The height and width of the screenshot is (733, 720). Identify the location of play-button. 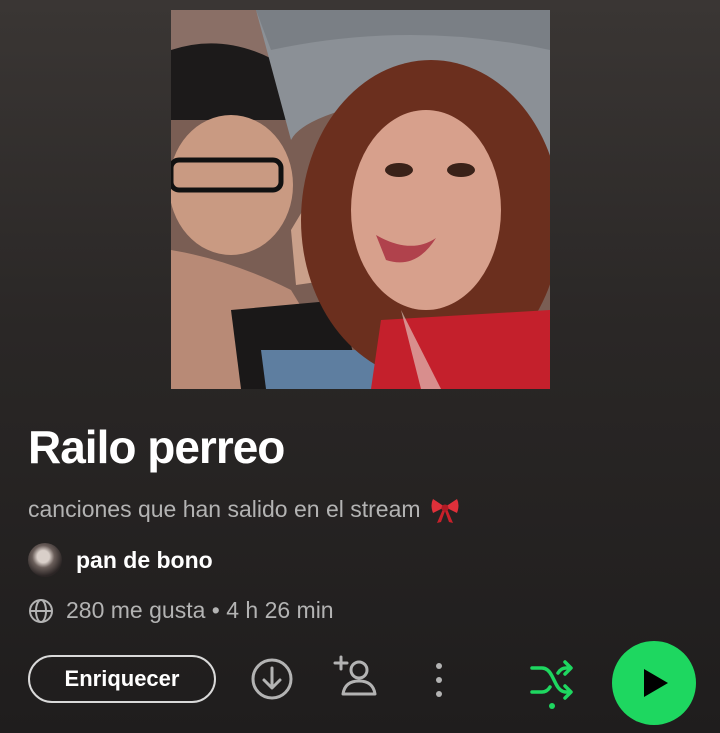
(654, 683).